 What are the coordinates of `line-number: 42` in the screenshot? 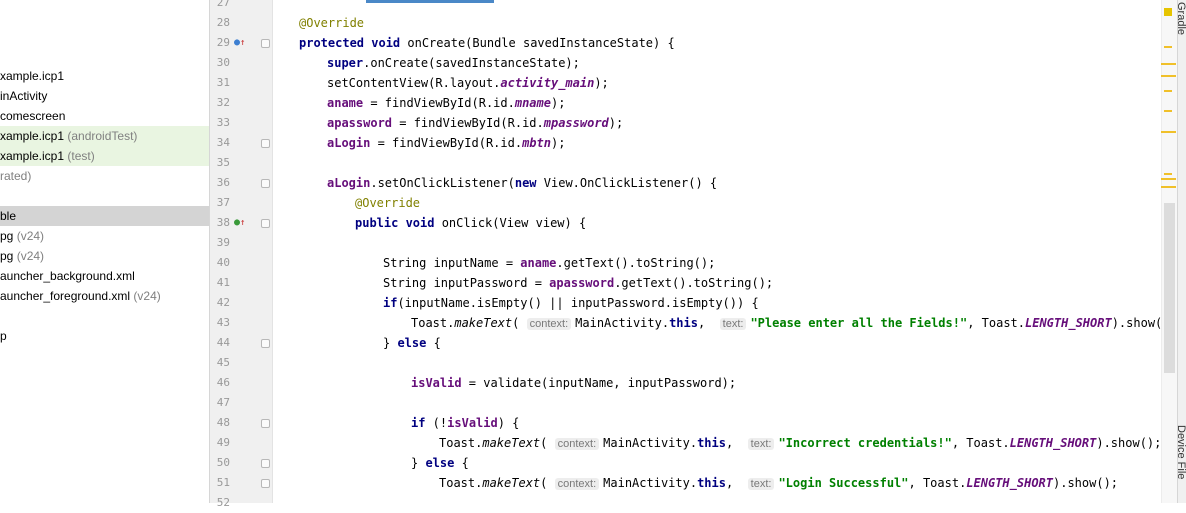 It's located at (223, 302).